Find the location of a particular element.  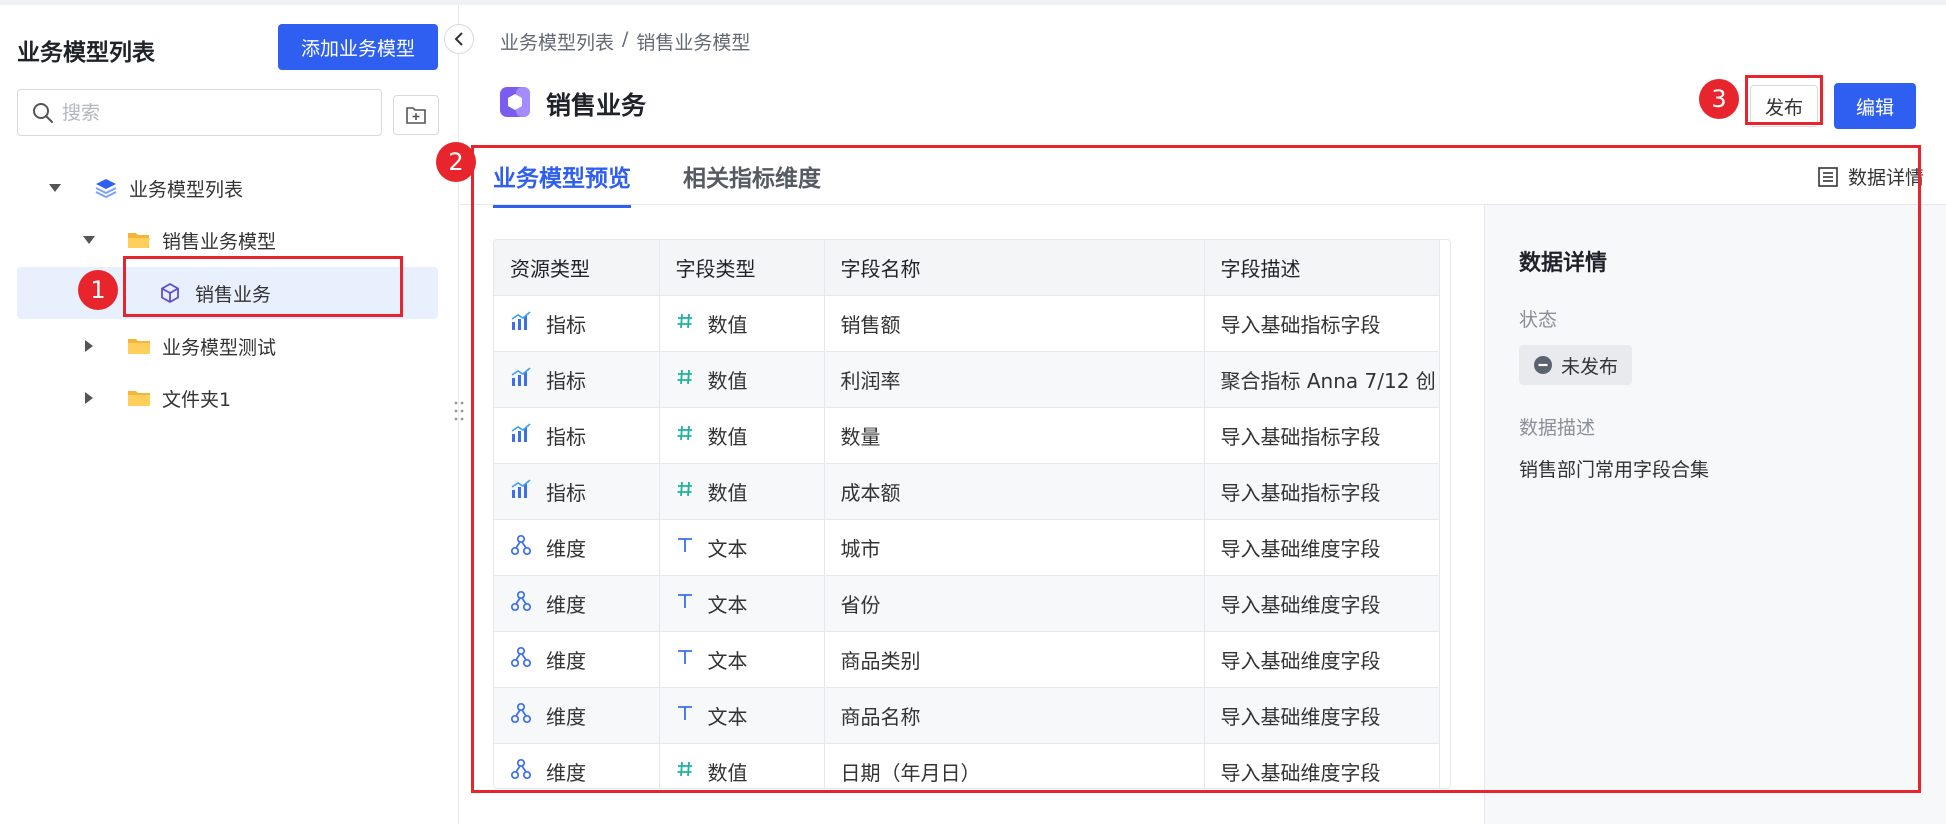

table-row: 指标 数值 成本额 导入基础指标字段 is located at coordinates (967, 491).